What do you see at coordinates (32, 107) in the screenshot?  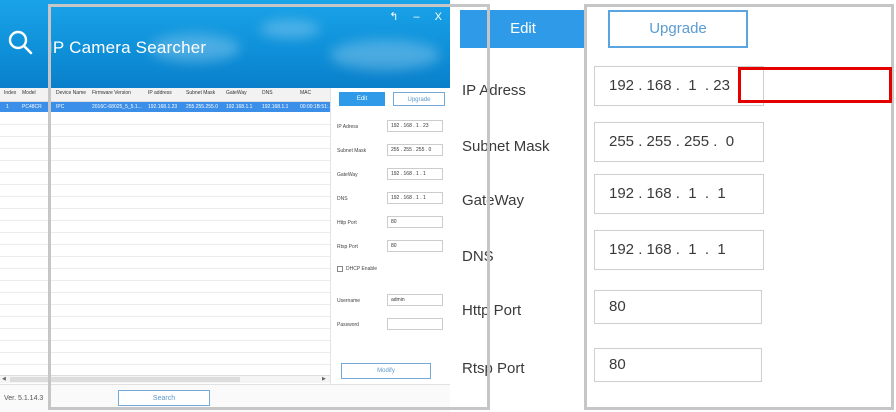 I see `table-cell: PC48CR` at bounding box center [32, 107].